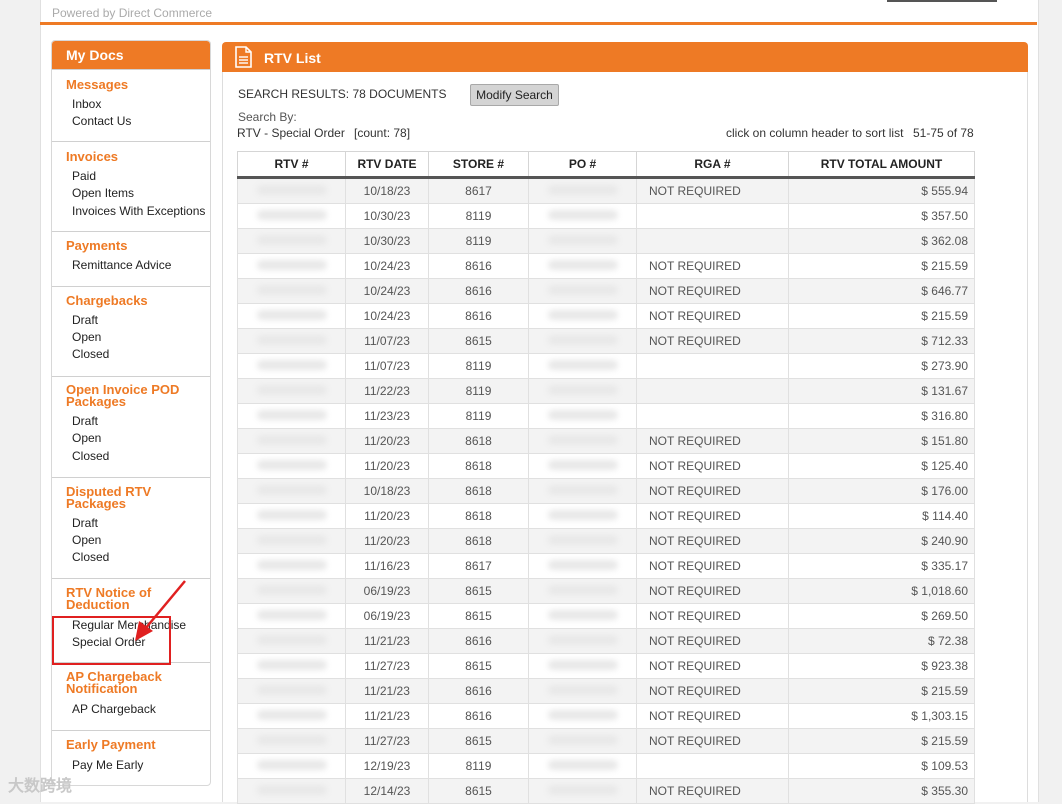 The image size is (1062, 804). What do you see at coordinates (712, 165) in the screenshot?
I see `col-header-rga-number: RGA #` at bounding box center [712, 165].